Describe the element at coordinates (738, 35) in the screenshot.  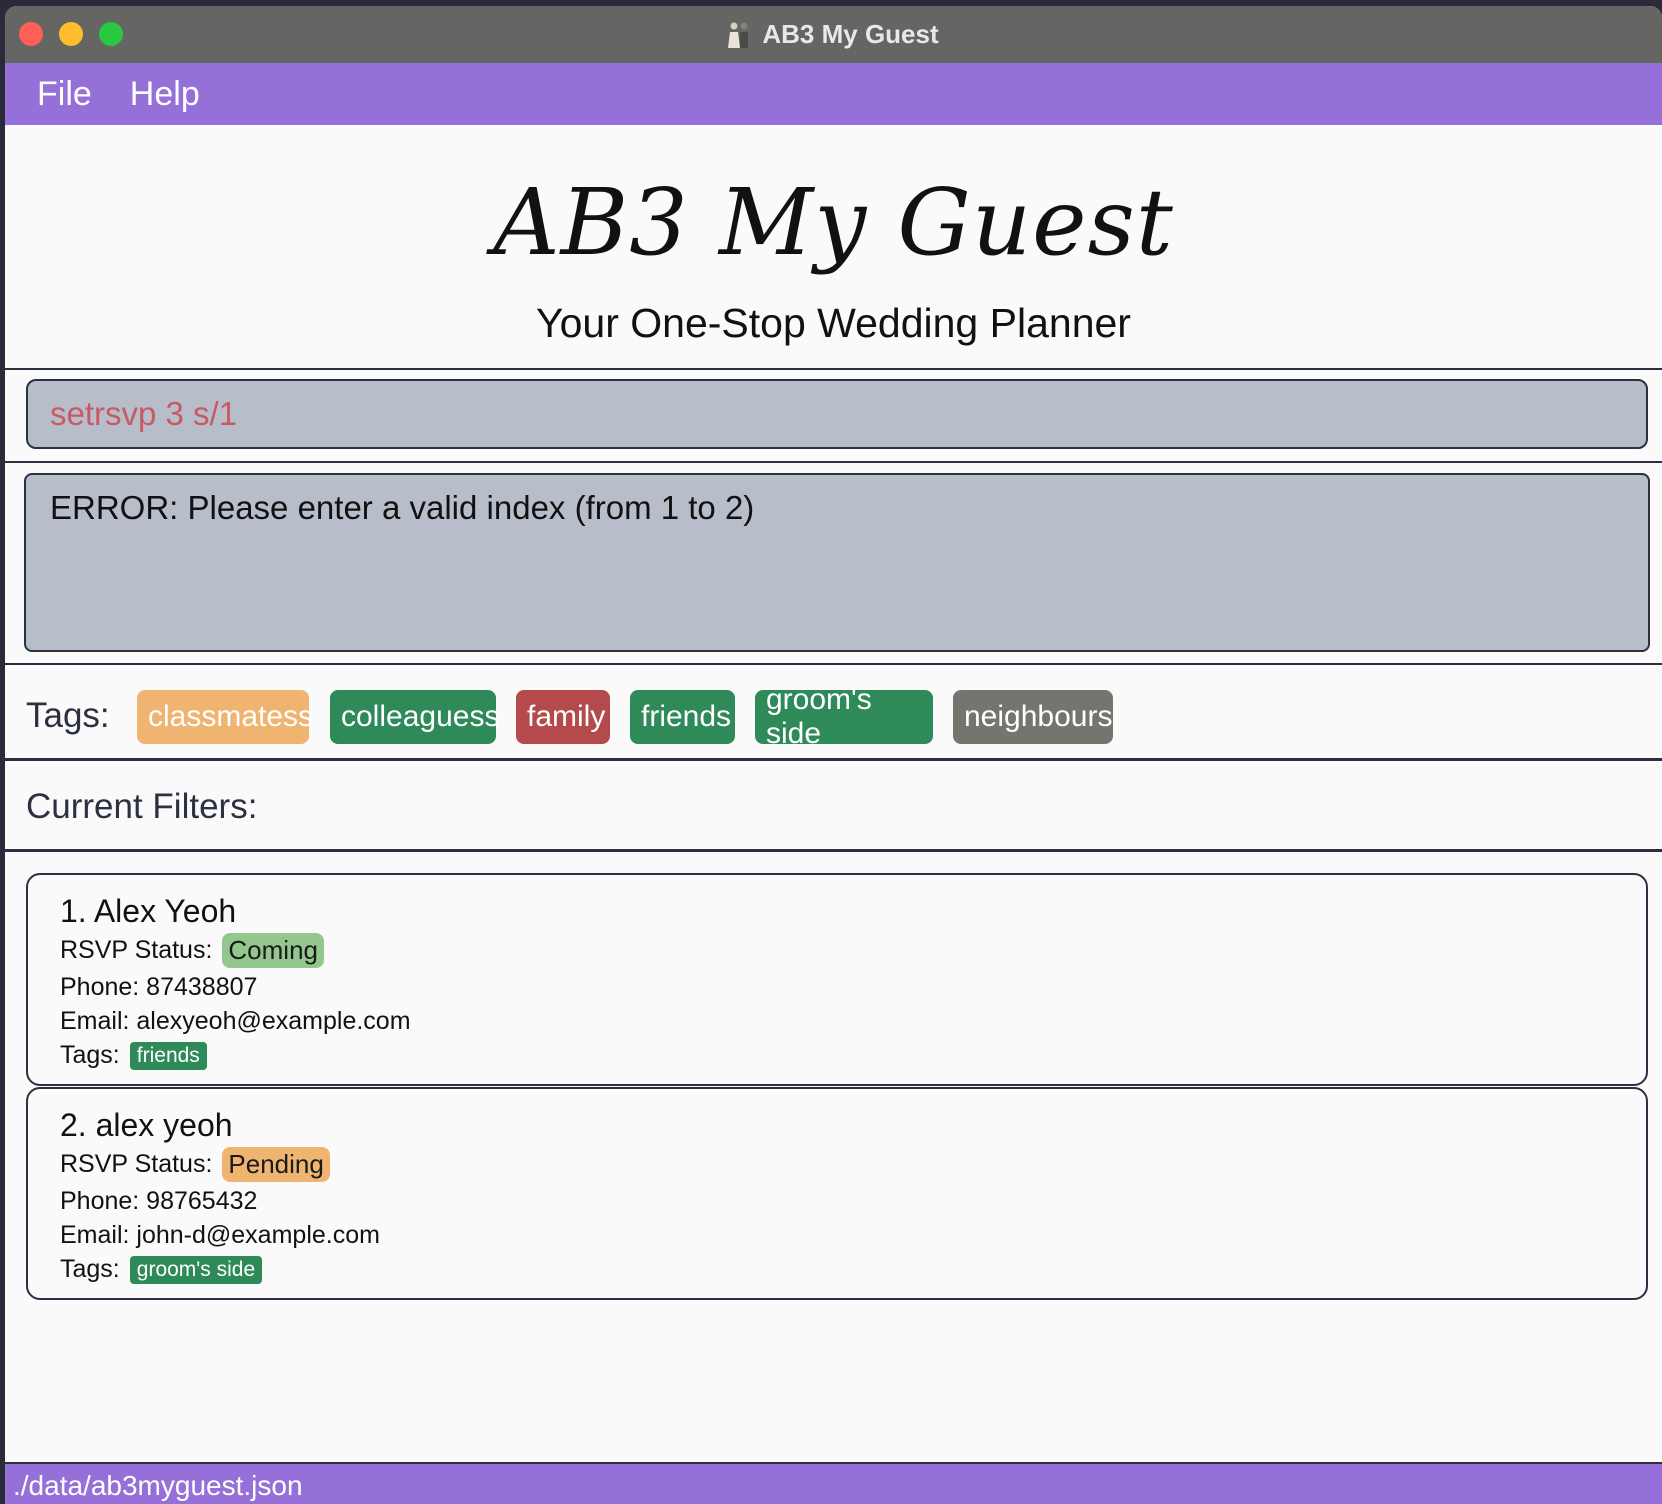
I see `couple-icon` at that location.